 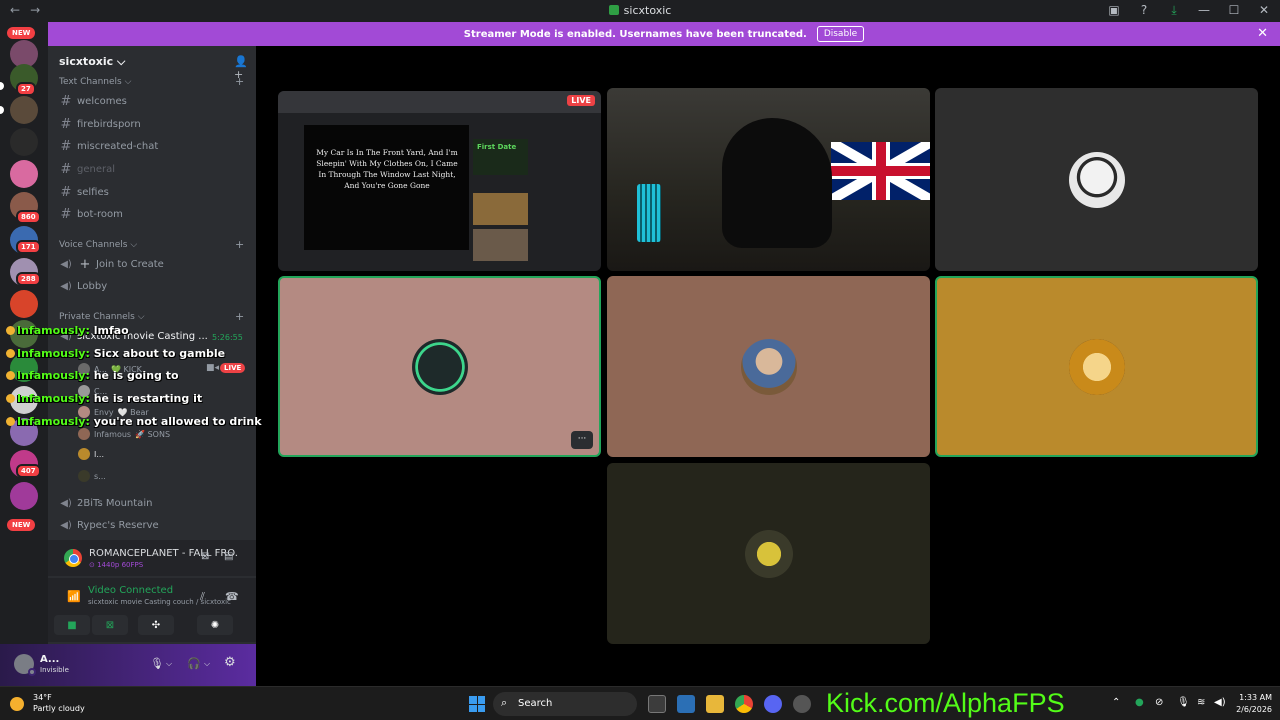 What do you see at coordinates (152, 169) in the screenshot?
I see `channel-general: # general` at bounding box center [152, 169].